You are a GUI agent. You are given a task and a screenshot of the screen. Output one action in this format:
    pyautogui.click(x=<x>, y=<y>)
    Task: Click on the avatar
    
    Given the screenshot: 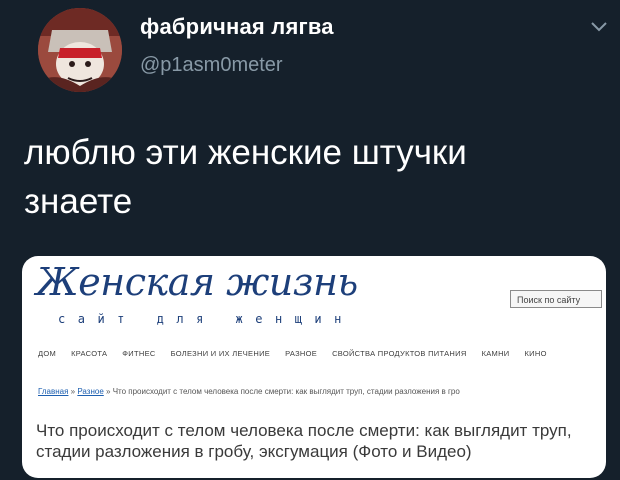 What is the action you would take?
    pyautogui.click(x=80, y=50)
    